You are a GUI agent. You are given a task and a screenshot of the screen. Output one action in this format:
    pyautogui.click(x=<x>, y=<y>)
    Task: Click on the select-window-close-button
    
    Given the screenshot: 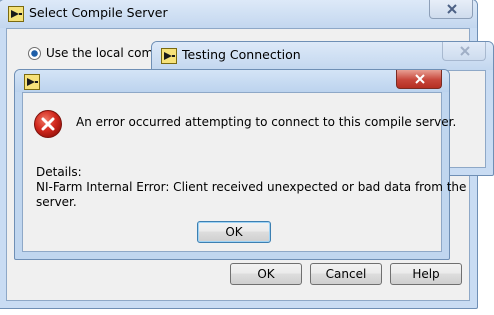 What is the action you would take?
    pyautogui.click(x=451, y=9)
    